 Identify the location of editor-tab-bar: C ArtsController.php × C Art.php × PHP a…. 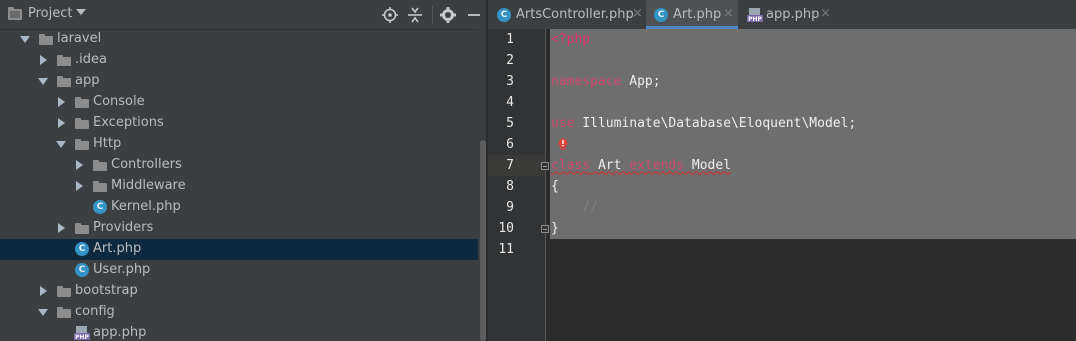
(782, 15).